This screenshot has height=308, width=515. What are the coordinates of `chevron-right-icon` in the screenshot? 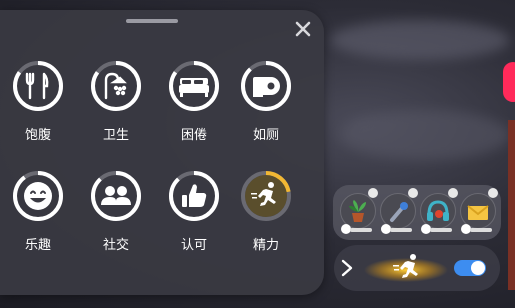 It's located at (347, 268).